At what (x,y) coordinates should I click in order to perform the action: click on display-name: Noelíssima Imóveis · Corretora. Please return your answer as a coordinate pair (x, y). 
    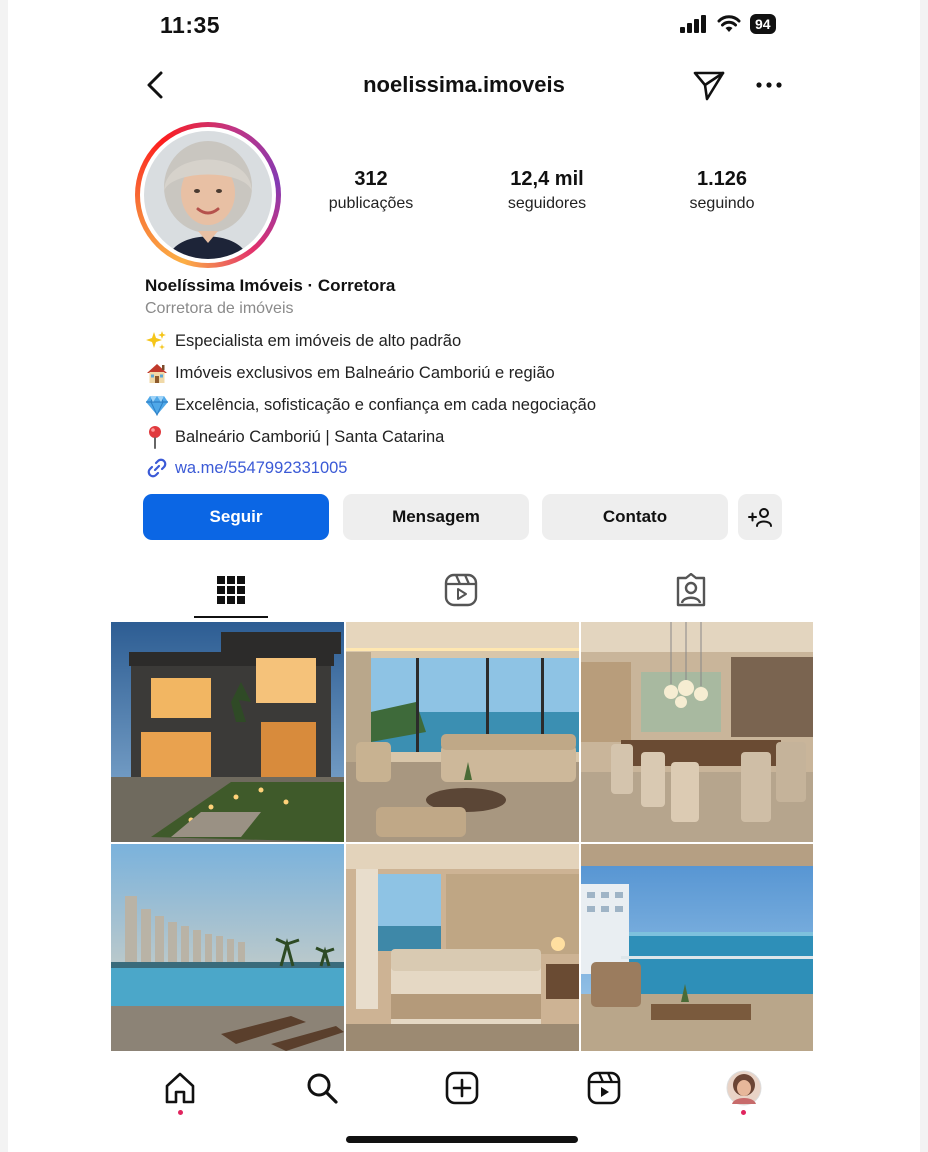
    Looking at the image, I should click on (270, 285).